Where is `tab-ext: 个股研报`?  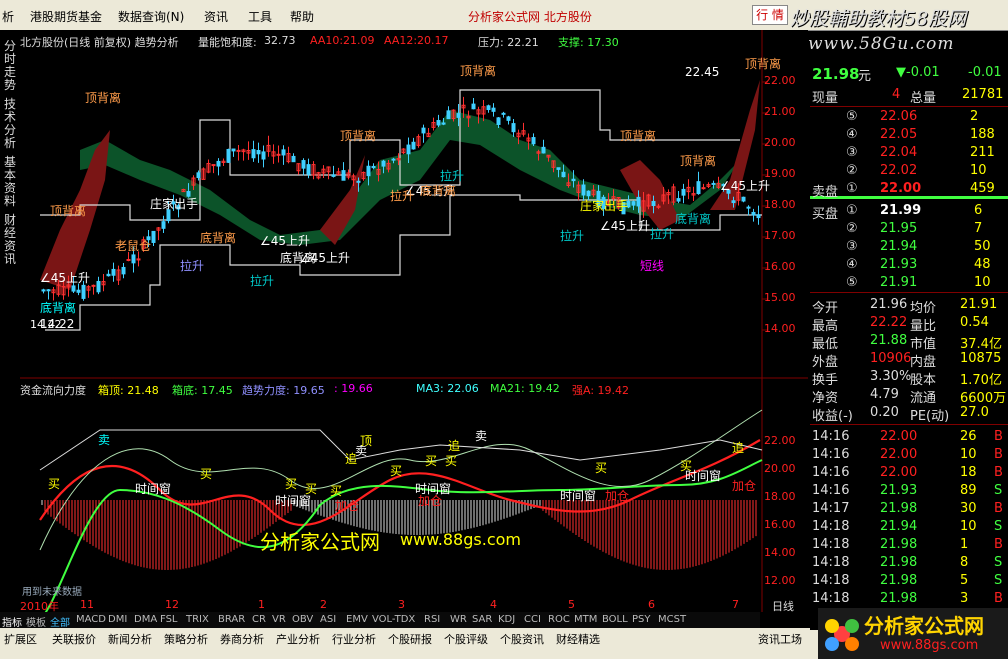 tab-ext: 个股研报 is located at coordinates (410, 639).